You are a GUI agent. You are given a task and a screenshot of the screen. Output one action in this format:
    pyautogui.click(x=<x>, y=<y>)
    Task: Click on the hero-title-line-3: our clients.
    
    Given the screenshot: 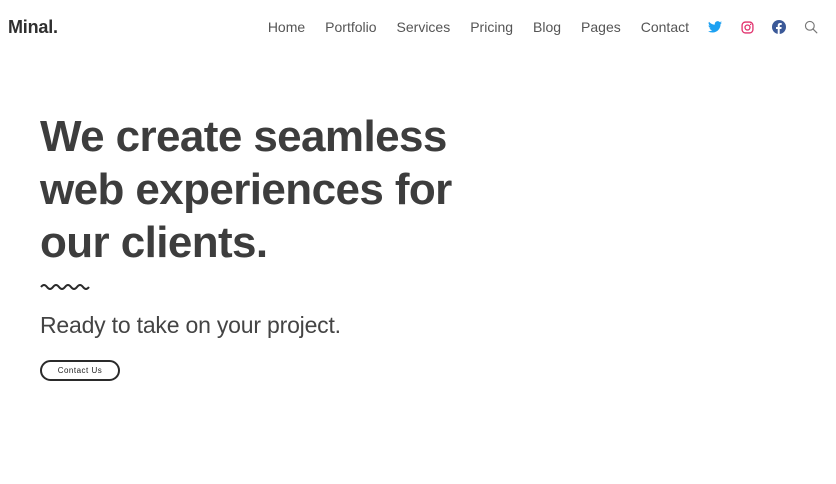 What is the action you would take?
    pyautogui.click(x=154, y=242)
    